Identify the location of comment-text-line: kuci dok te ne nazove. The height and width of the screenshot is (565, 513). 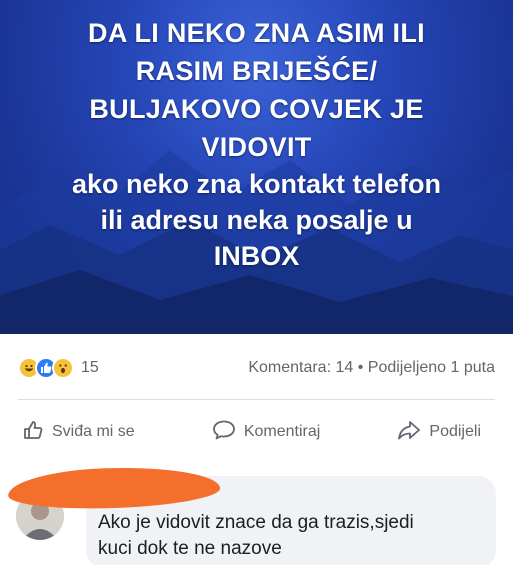
(190, 548).